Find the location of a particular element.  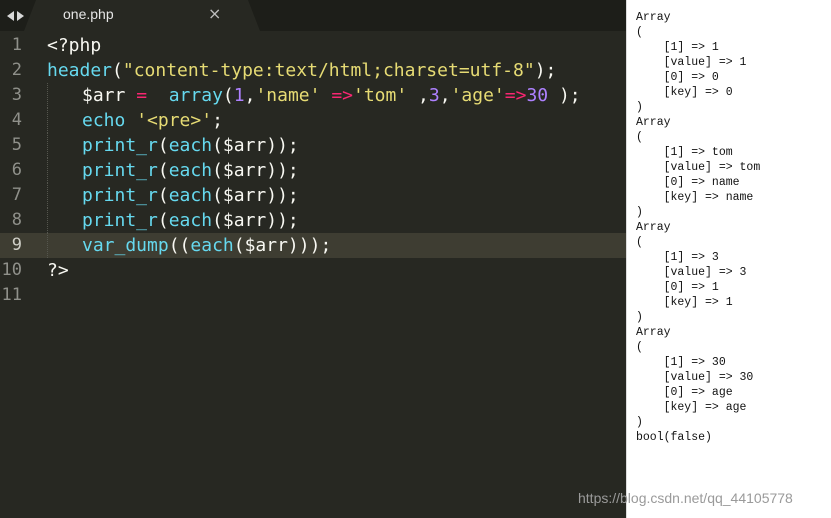

line-number: 5 is located at coordinates (16, 145).